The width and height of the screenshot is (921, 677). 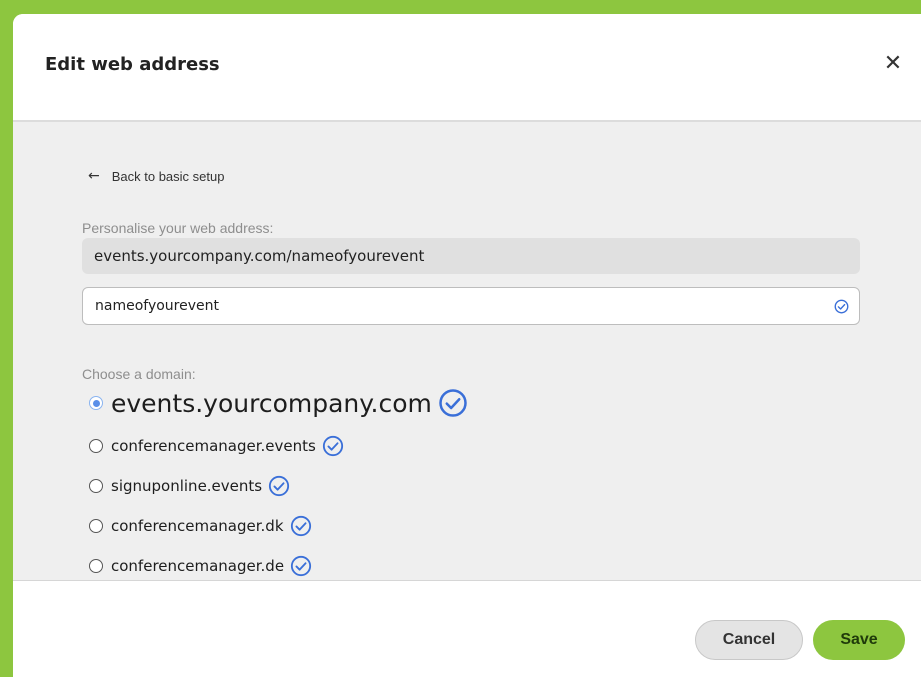 I want to click on event-slug-input, so click(x=445, y=306).